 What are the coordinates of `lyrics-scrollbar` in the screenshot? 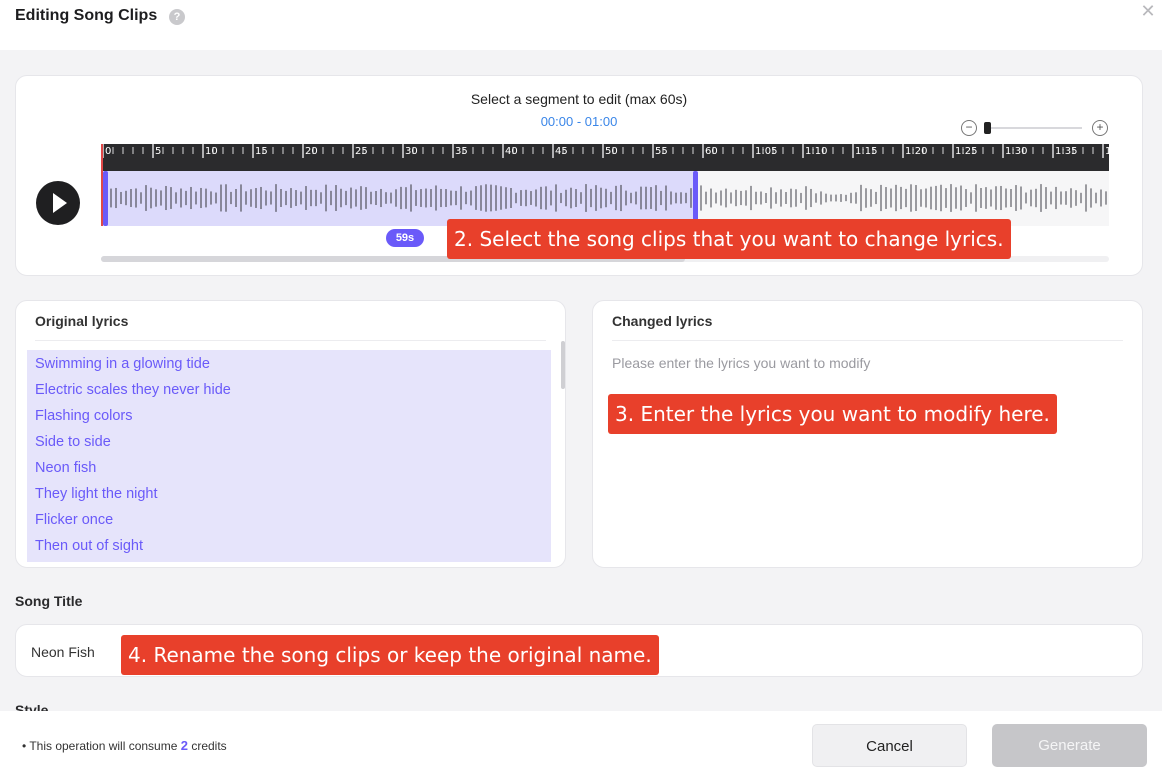 It's located at (563, 365).